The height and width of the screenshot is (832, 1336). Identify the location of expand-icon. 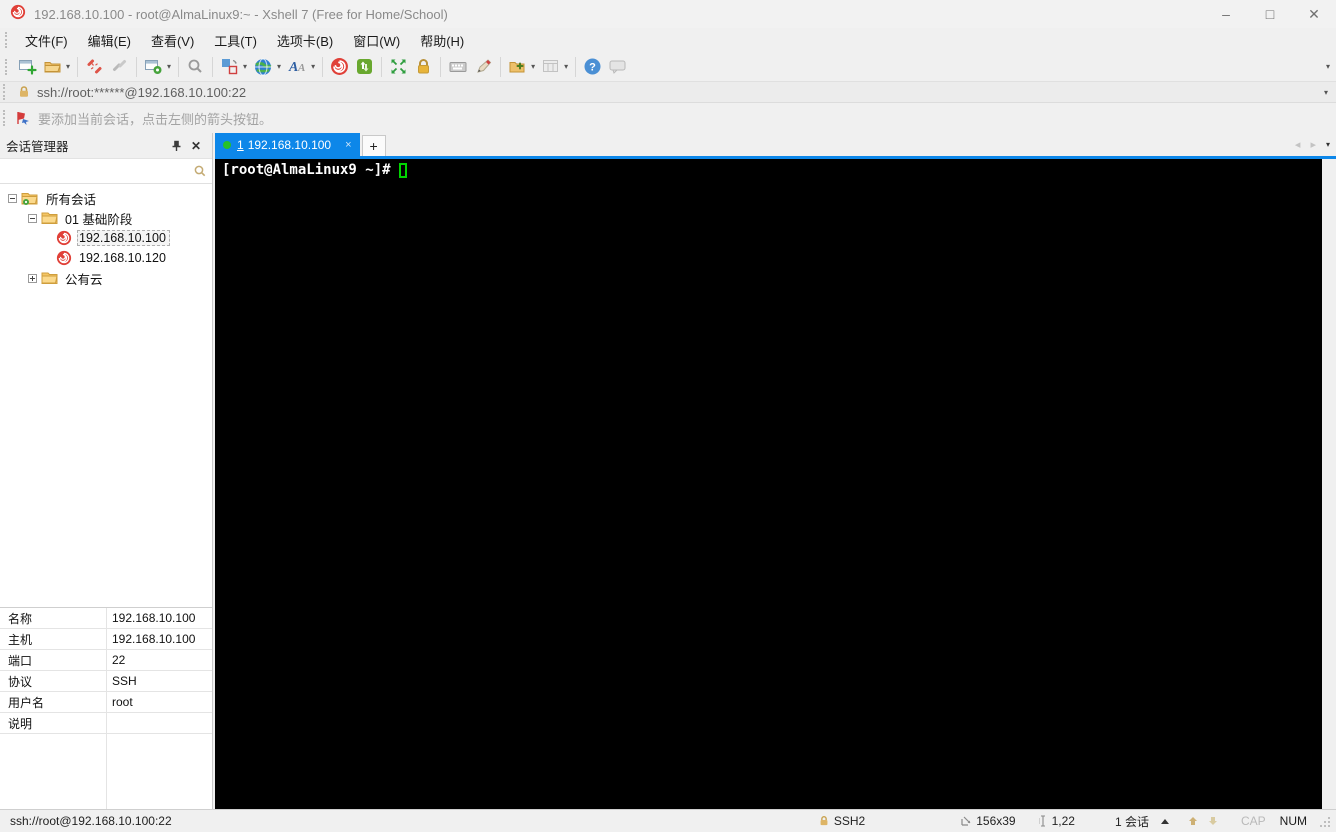
(32, 278).